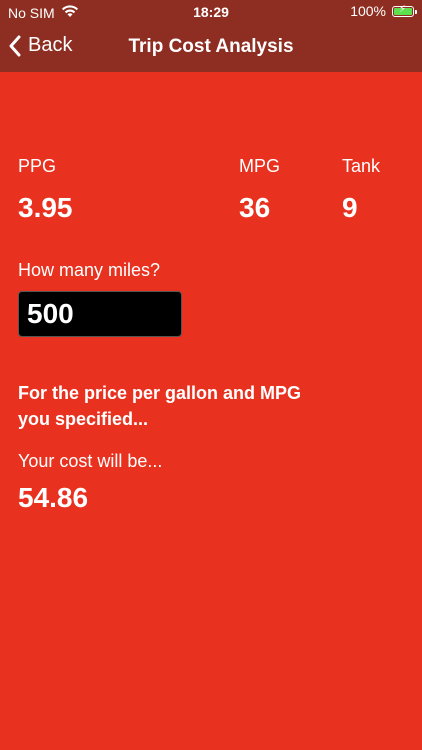 The image size is (422, 750). I want to click on ppg-label: PPG, so click(37, 166).